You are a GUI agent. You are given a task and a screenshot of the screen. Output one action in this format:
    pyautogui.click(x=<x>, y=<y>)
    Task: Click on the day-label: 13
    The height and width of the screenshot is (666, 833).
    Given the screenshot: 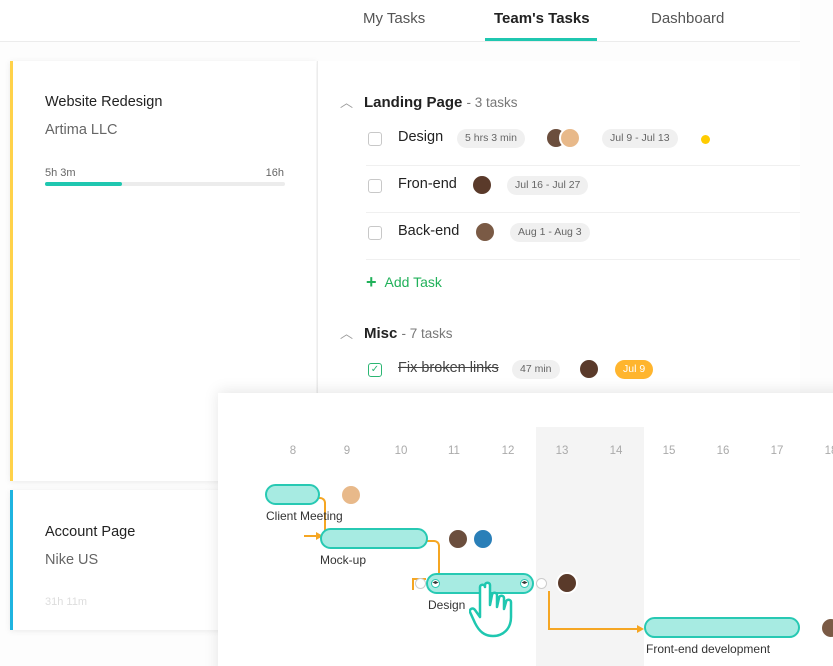 What is the action you would take?
    pyautogui.click(x=562, y=451)
    